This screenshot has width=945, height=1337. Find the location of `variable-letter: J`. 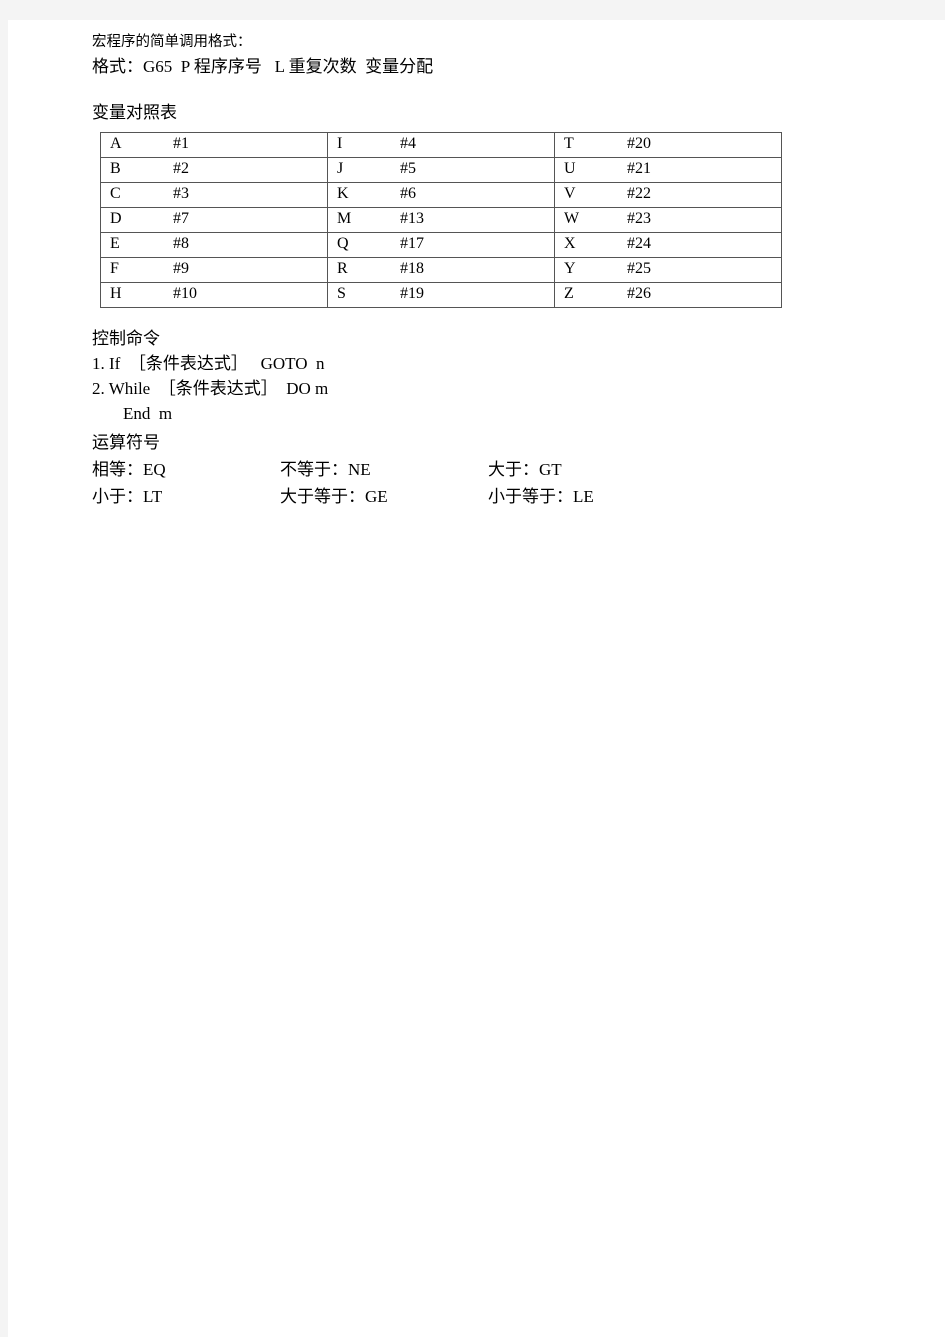

variable-letter: J is located at coordinates (340, 168).